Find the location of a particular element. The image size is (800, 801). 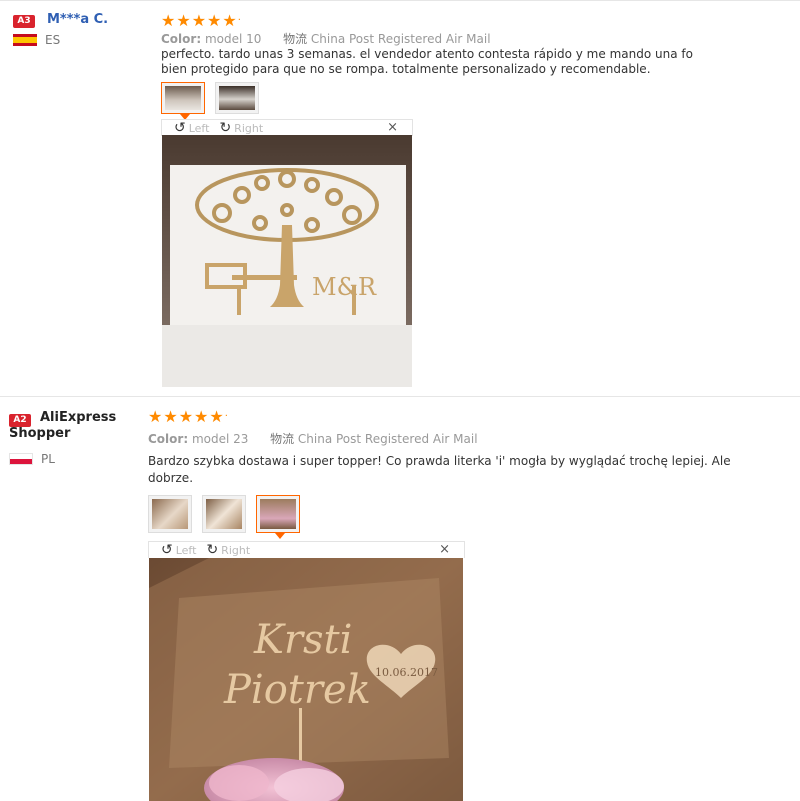

reviewer-name-line: Shopper is located at coordinates (40, 433).